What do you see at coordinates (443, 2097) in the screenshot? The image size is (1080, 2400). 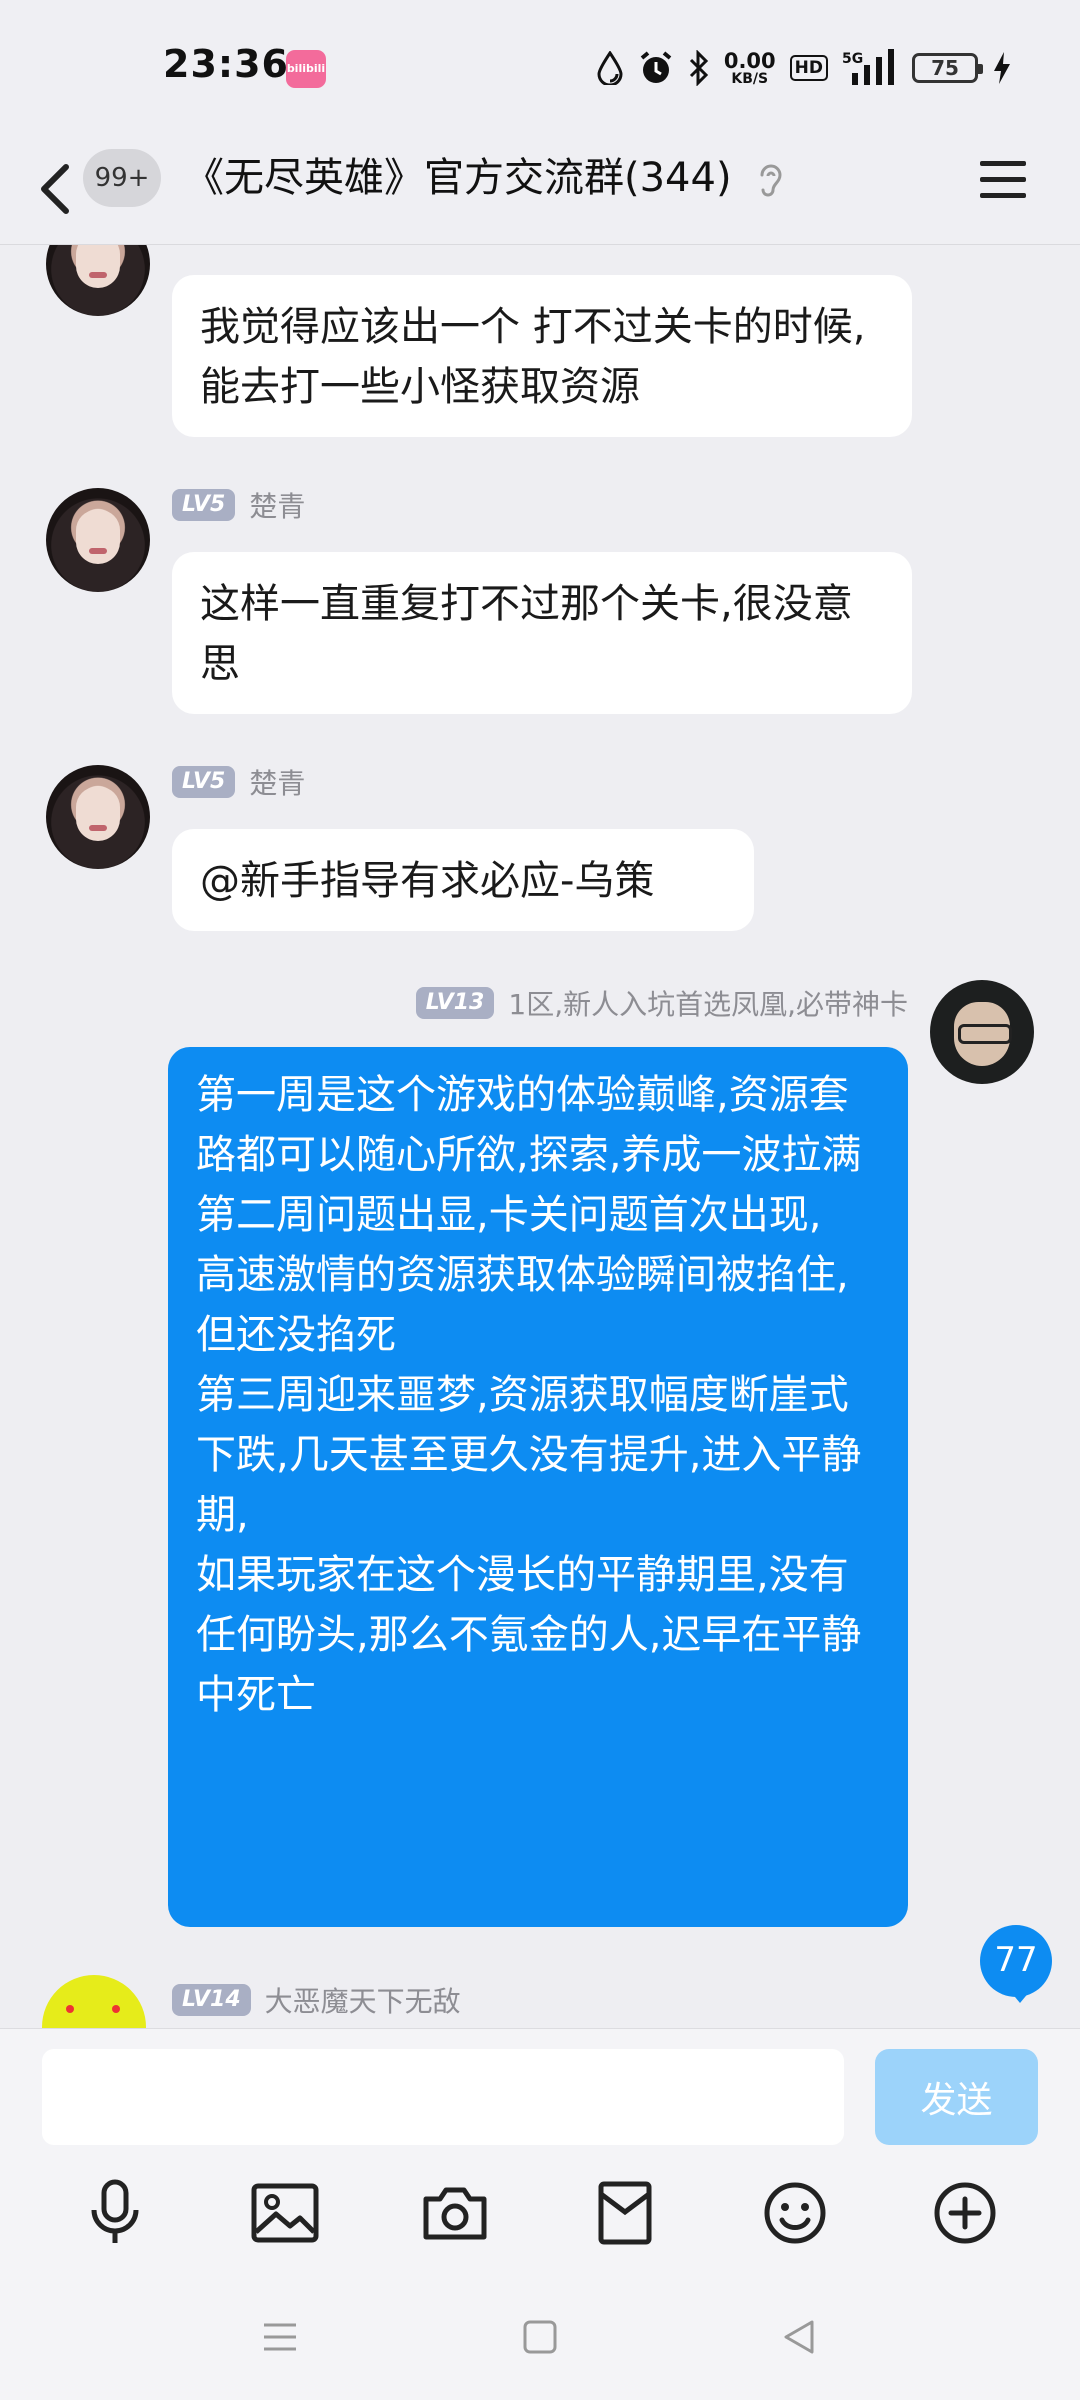 I see `message-input` at bounding box center [443, 2097].